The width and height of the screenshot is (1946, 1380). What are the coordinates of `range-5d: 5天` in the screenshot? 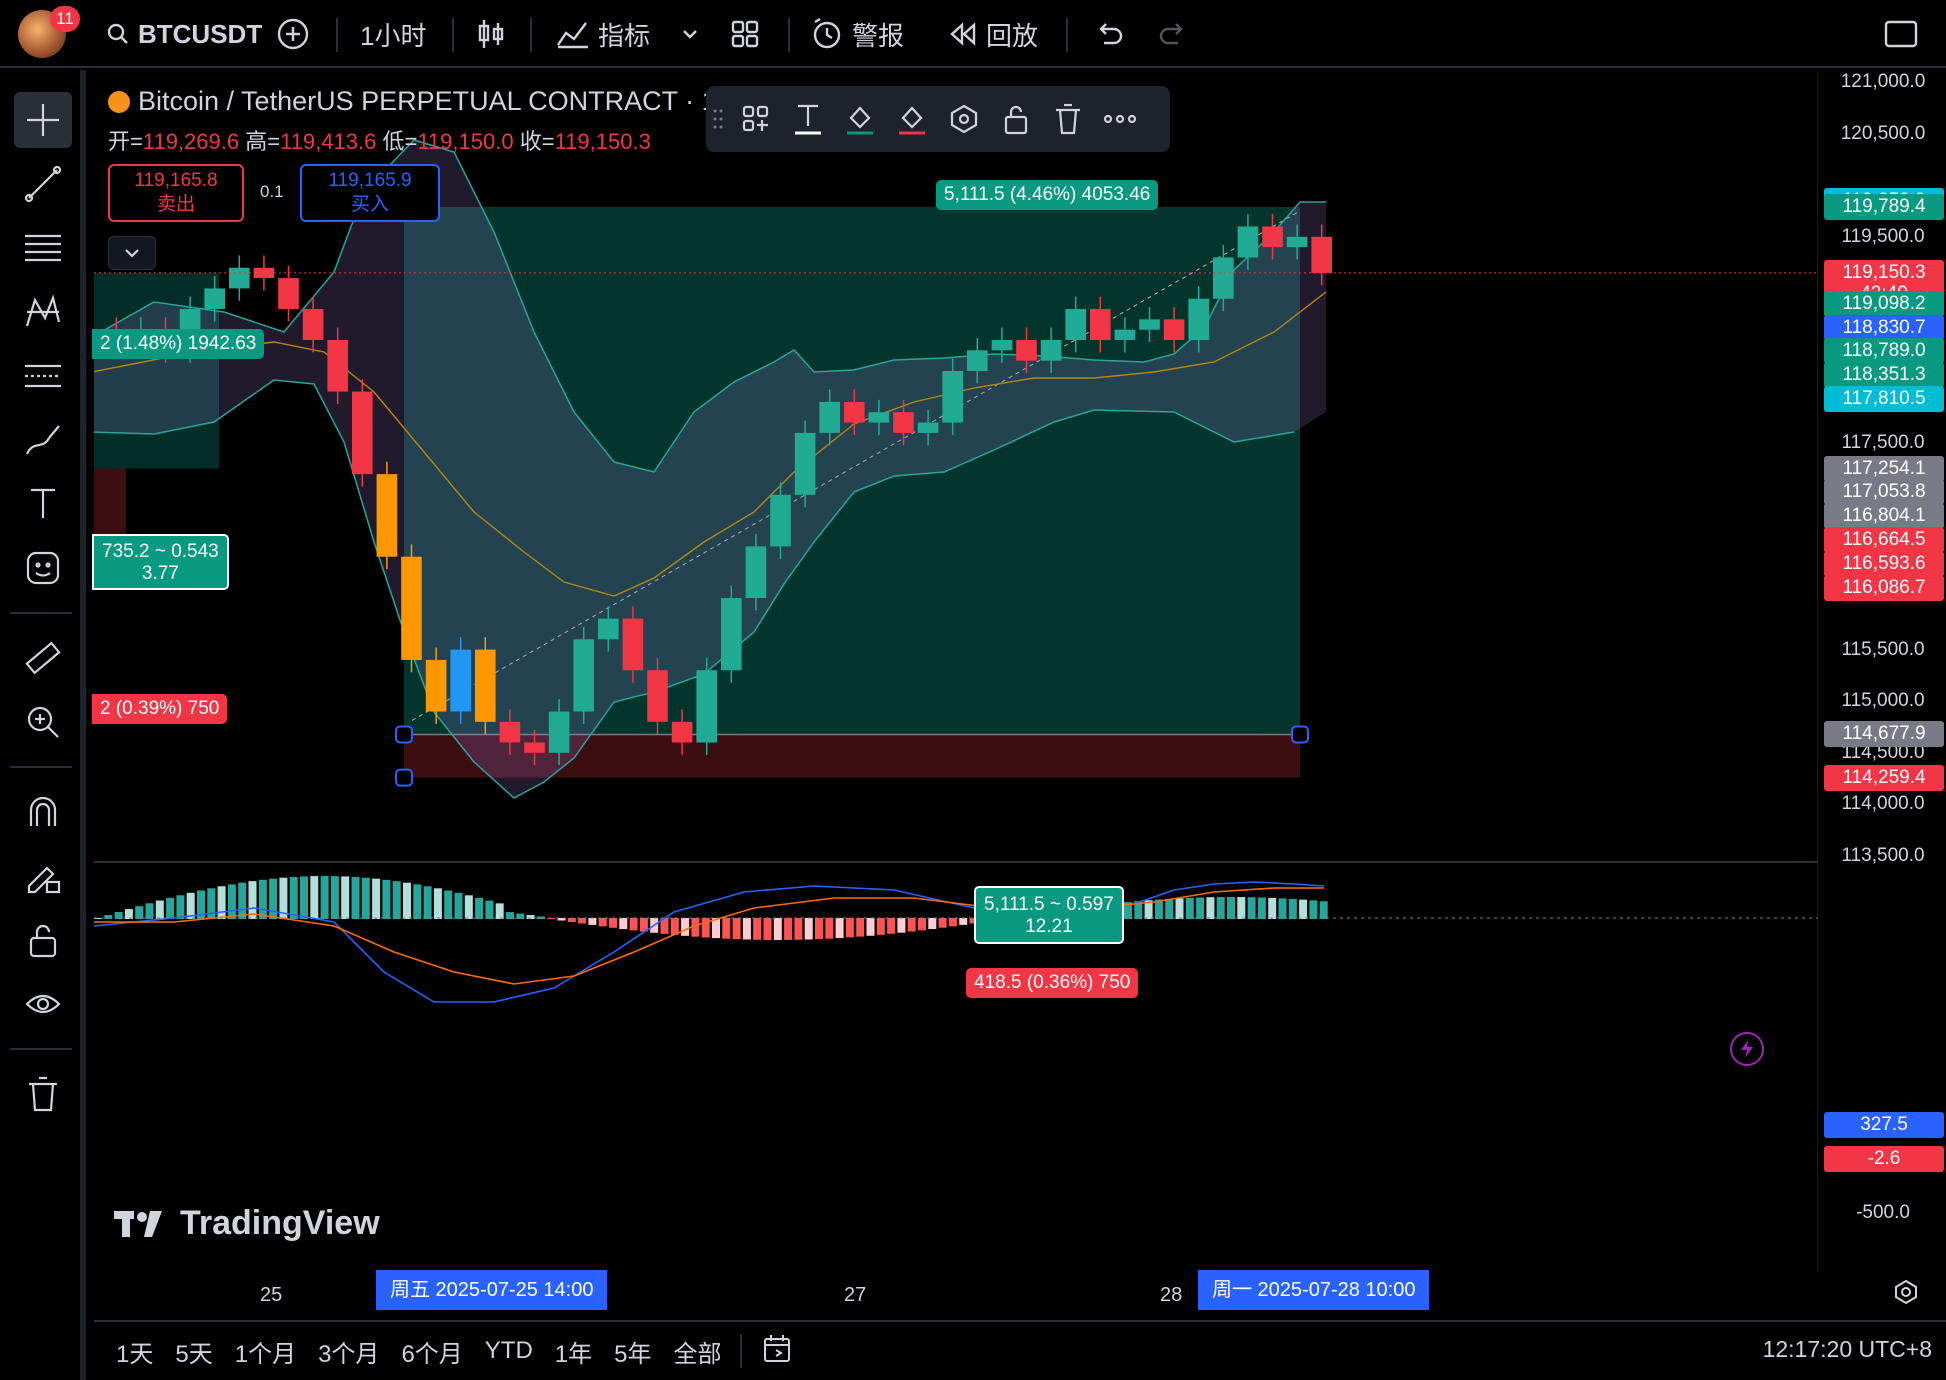 It's located at (193, 1351).